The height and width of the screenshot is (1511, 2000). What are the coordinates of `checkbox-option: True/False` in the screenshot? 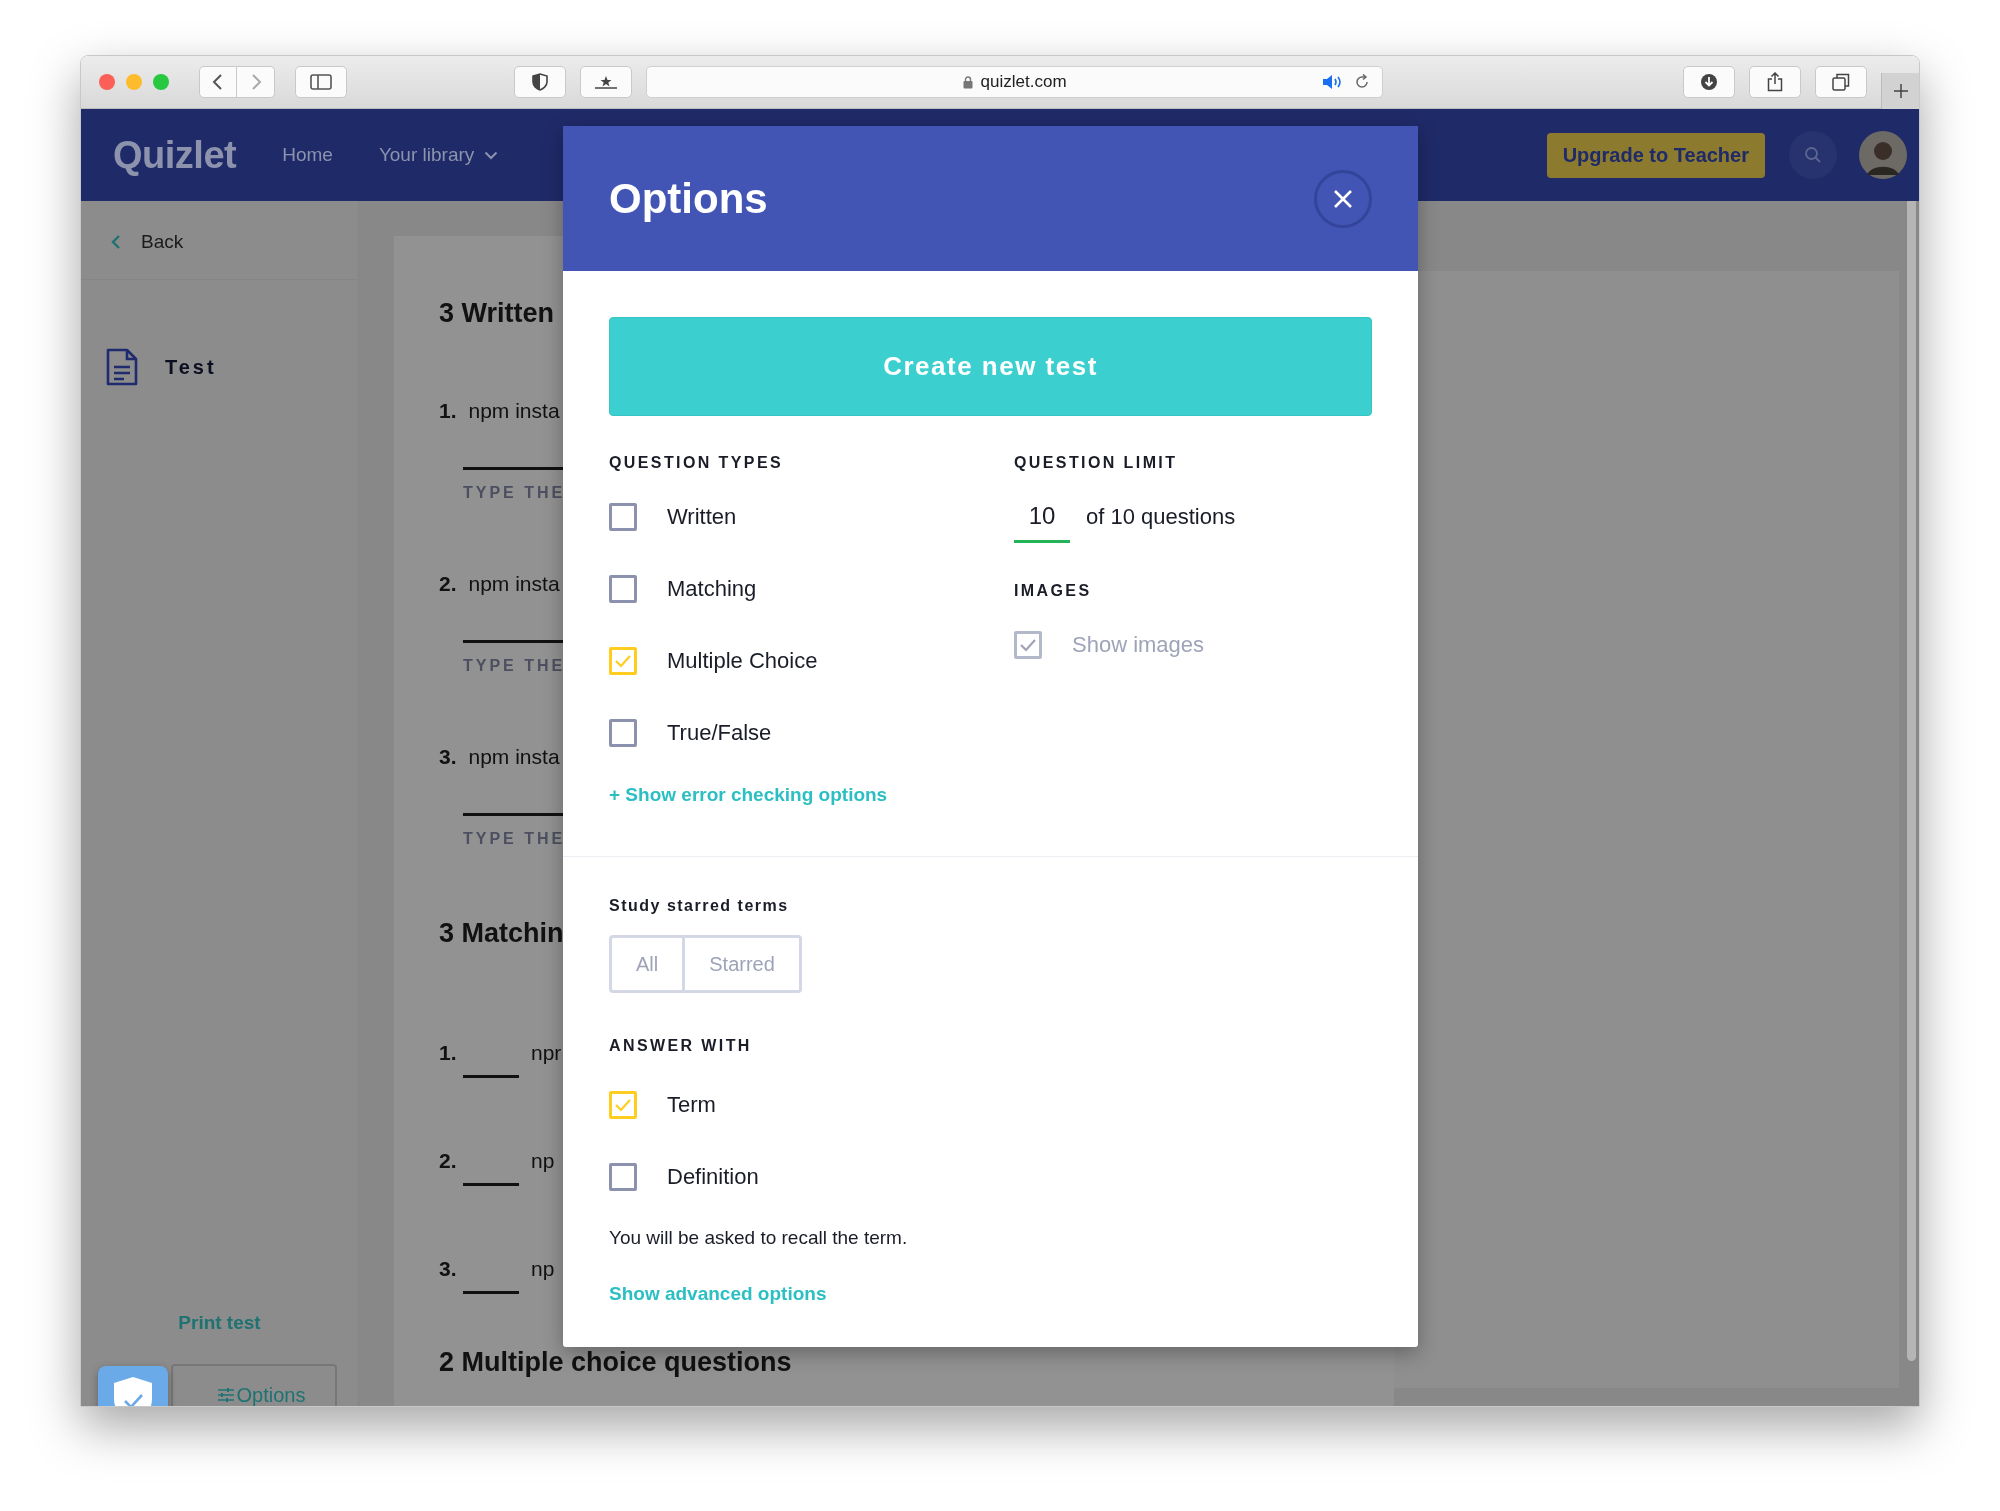 It's located at (811, 733).